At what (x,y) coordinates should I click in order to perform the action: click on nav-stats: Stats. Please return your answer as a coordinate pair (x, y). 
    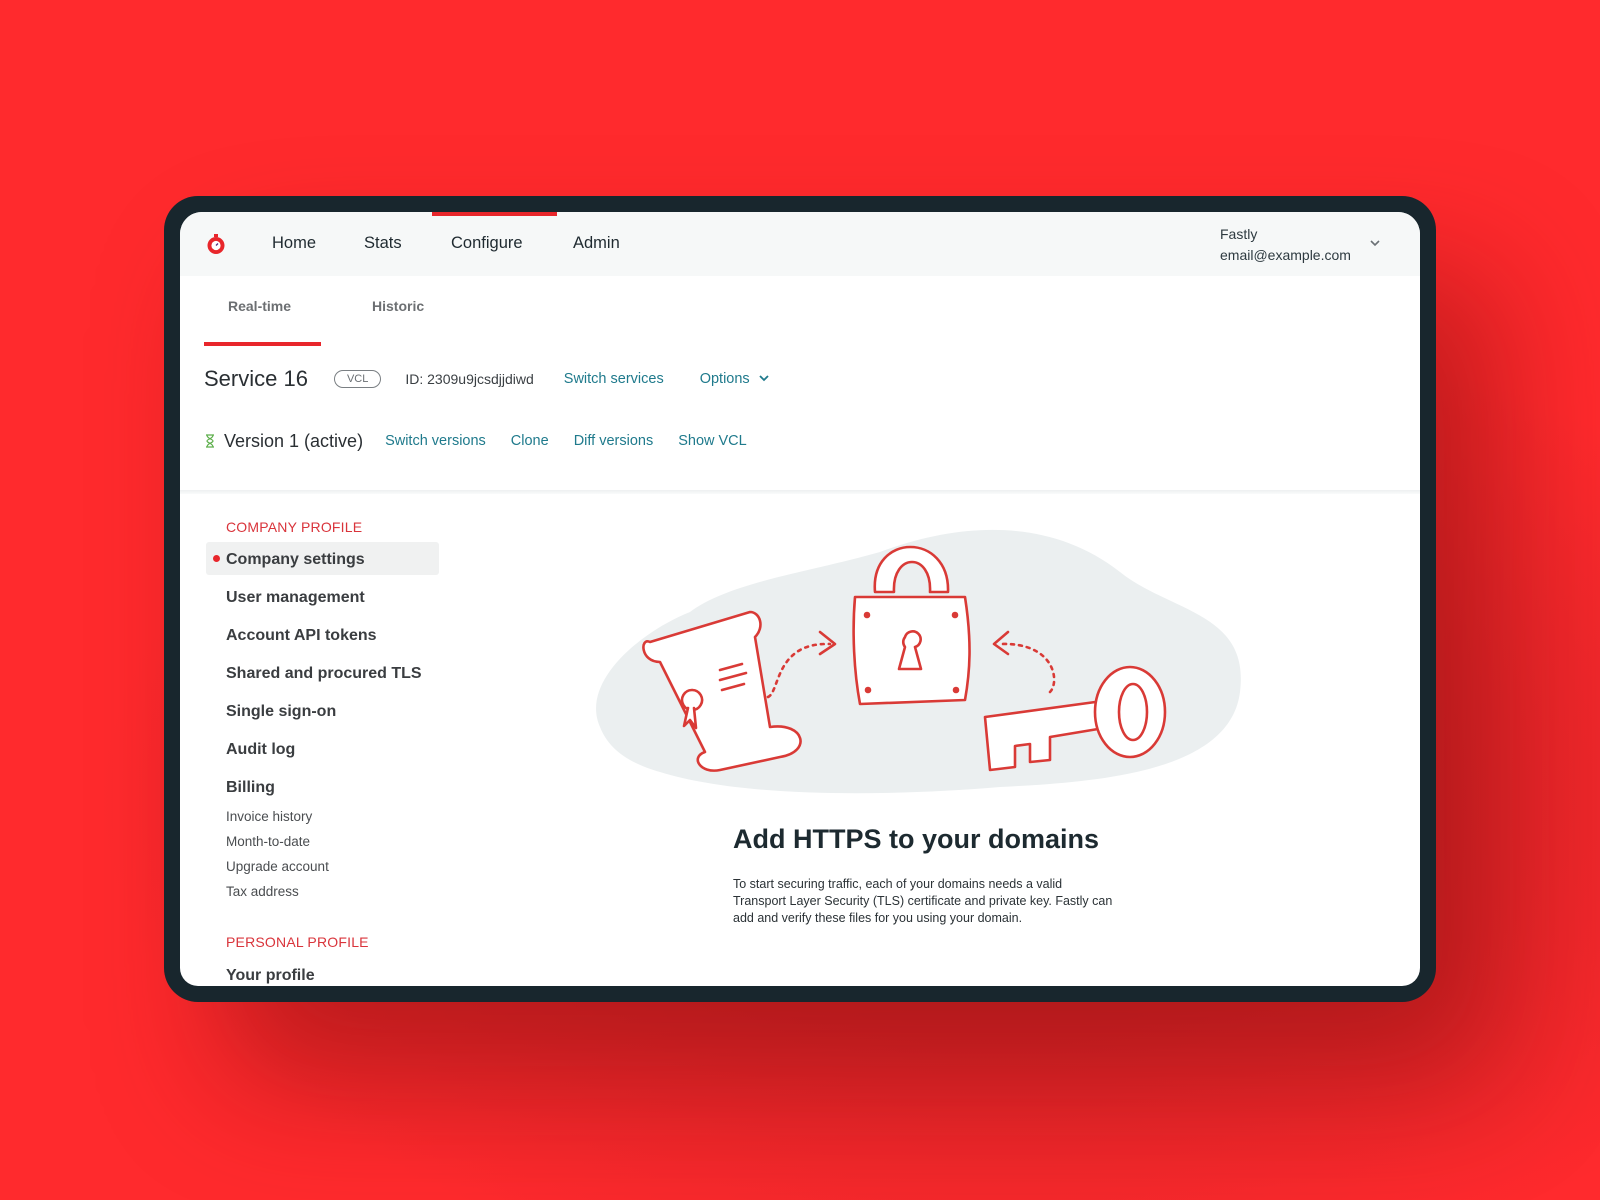
    Looking at the image, I should click on (383, 243).